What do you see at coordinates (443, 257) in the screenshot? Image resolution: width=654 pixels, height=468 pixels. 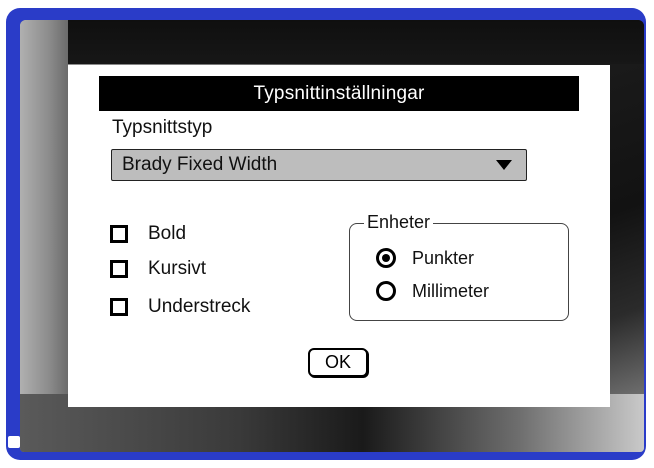 I see `points-label: Punkter` at bounding box center [443, 257].